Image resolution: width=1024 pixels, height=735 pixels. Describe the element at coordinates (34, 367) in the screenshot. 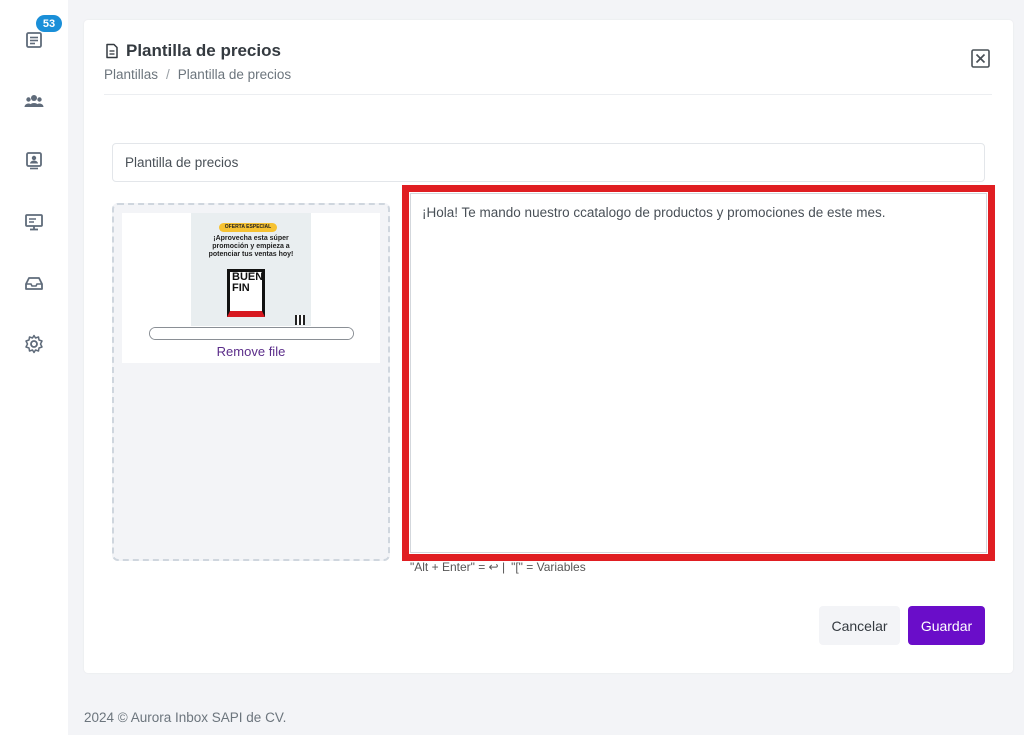

I see `sidebar: 53` at that location.